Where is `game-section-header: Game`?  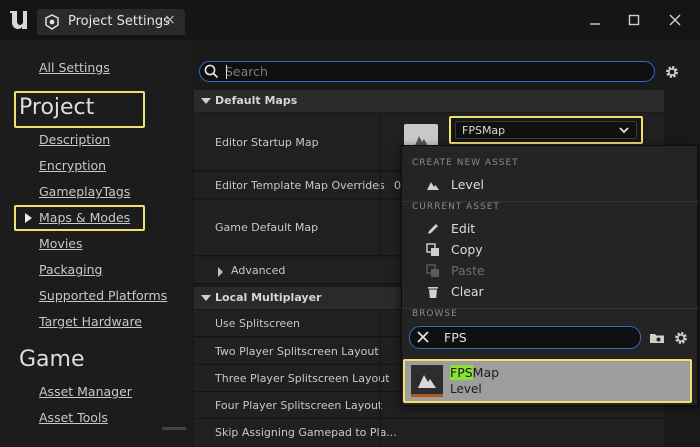 game-section-header: Game is located at coordinates (52, 359).